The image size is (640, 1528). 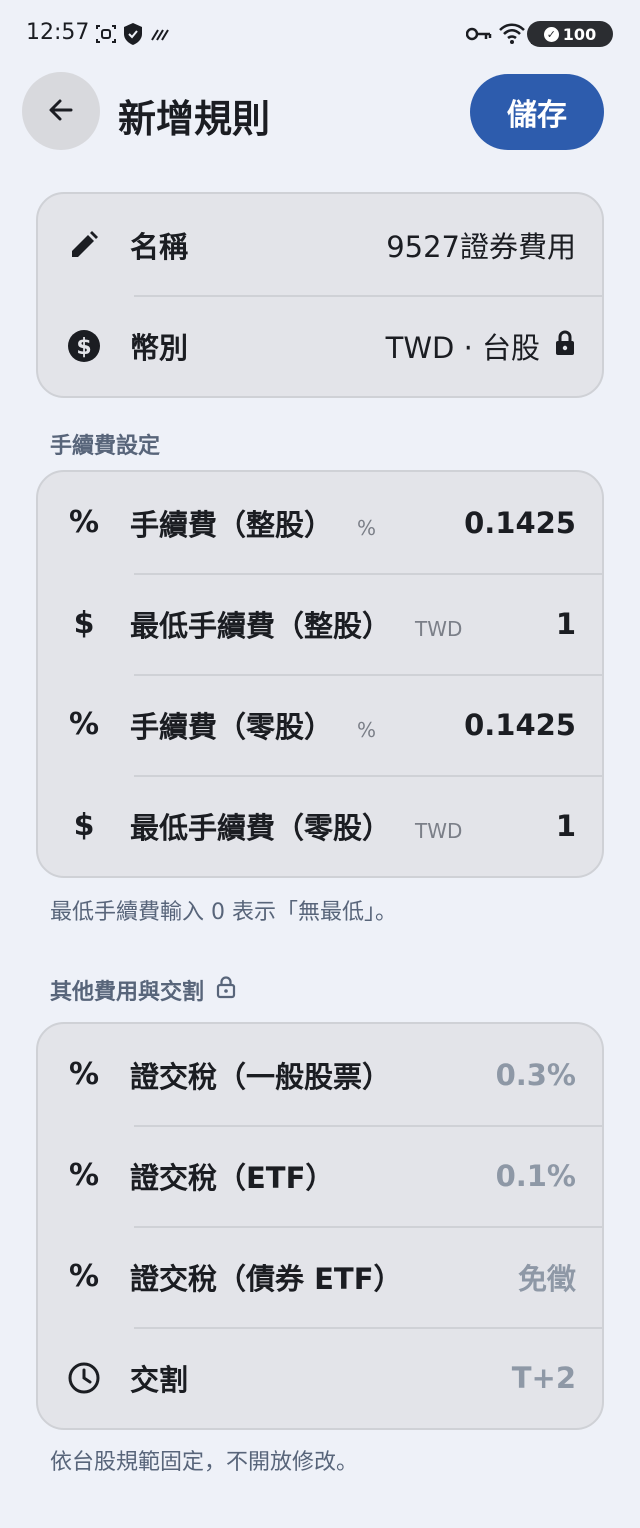 I want to click on battery-shield-icon: ✓, so click(x=551, y=34).